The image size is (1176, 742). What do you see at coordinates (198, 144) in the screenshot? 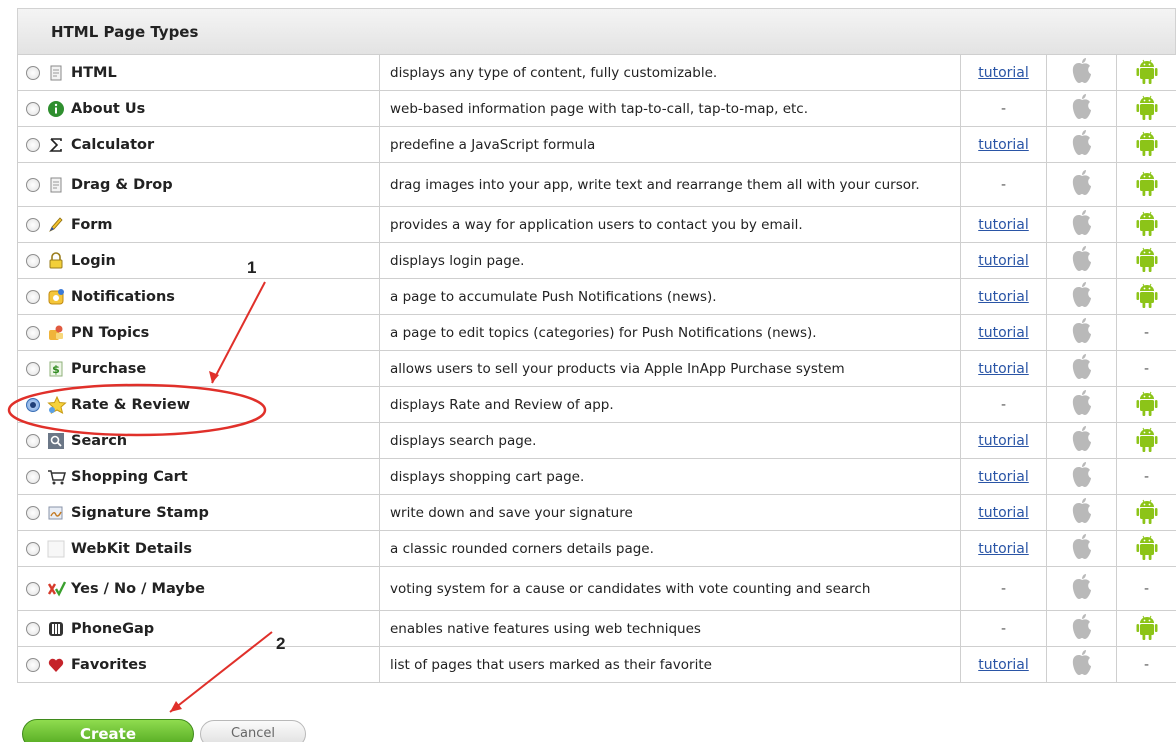
I see `page-type-name-cell: Calculator` at bounding box center [198, 144].